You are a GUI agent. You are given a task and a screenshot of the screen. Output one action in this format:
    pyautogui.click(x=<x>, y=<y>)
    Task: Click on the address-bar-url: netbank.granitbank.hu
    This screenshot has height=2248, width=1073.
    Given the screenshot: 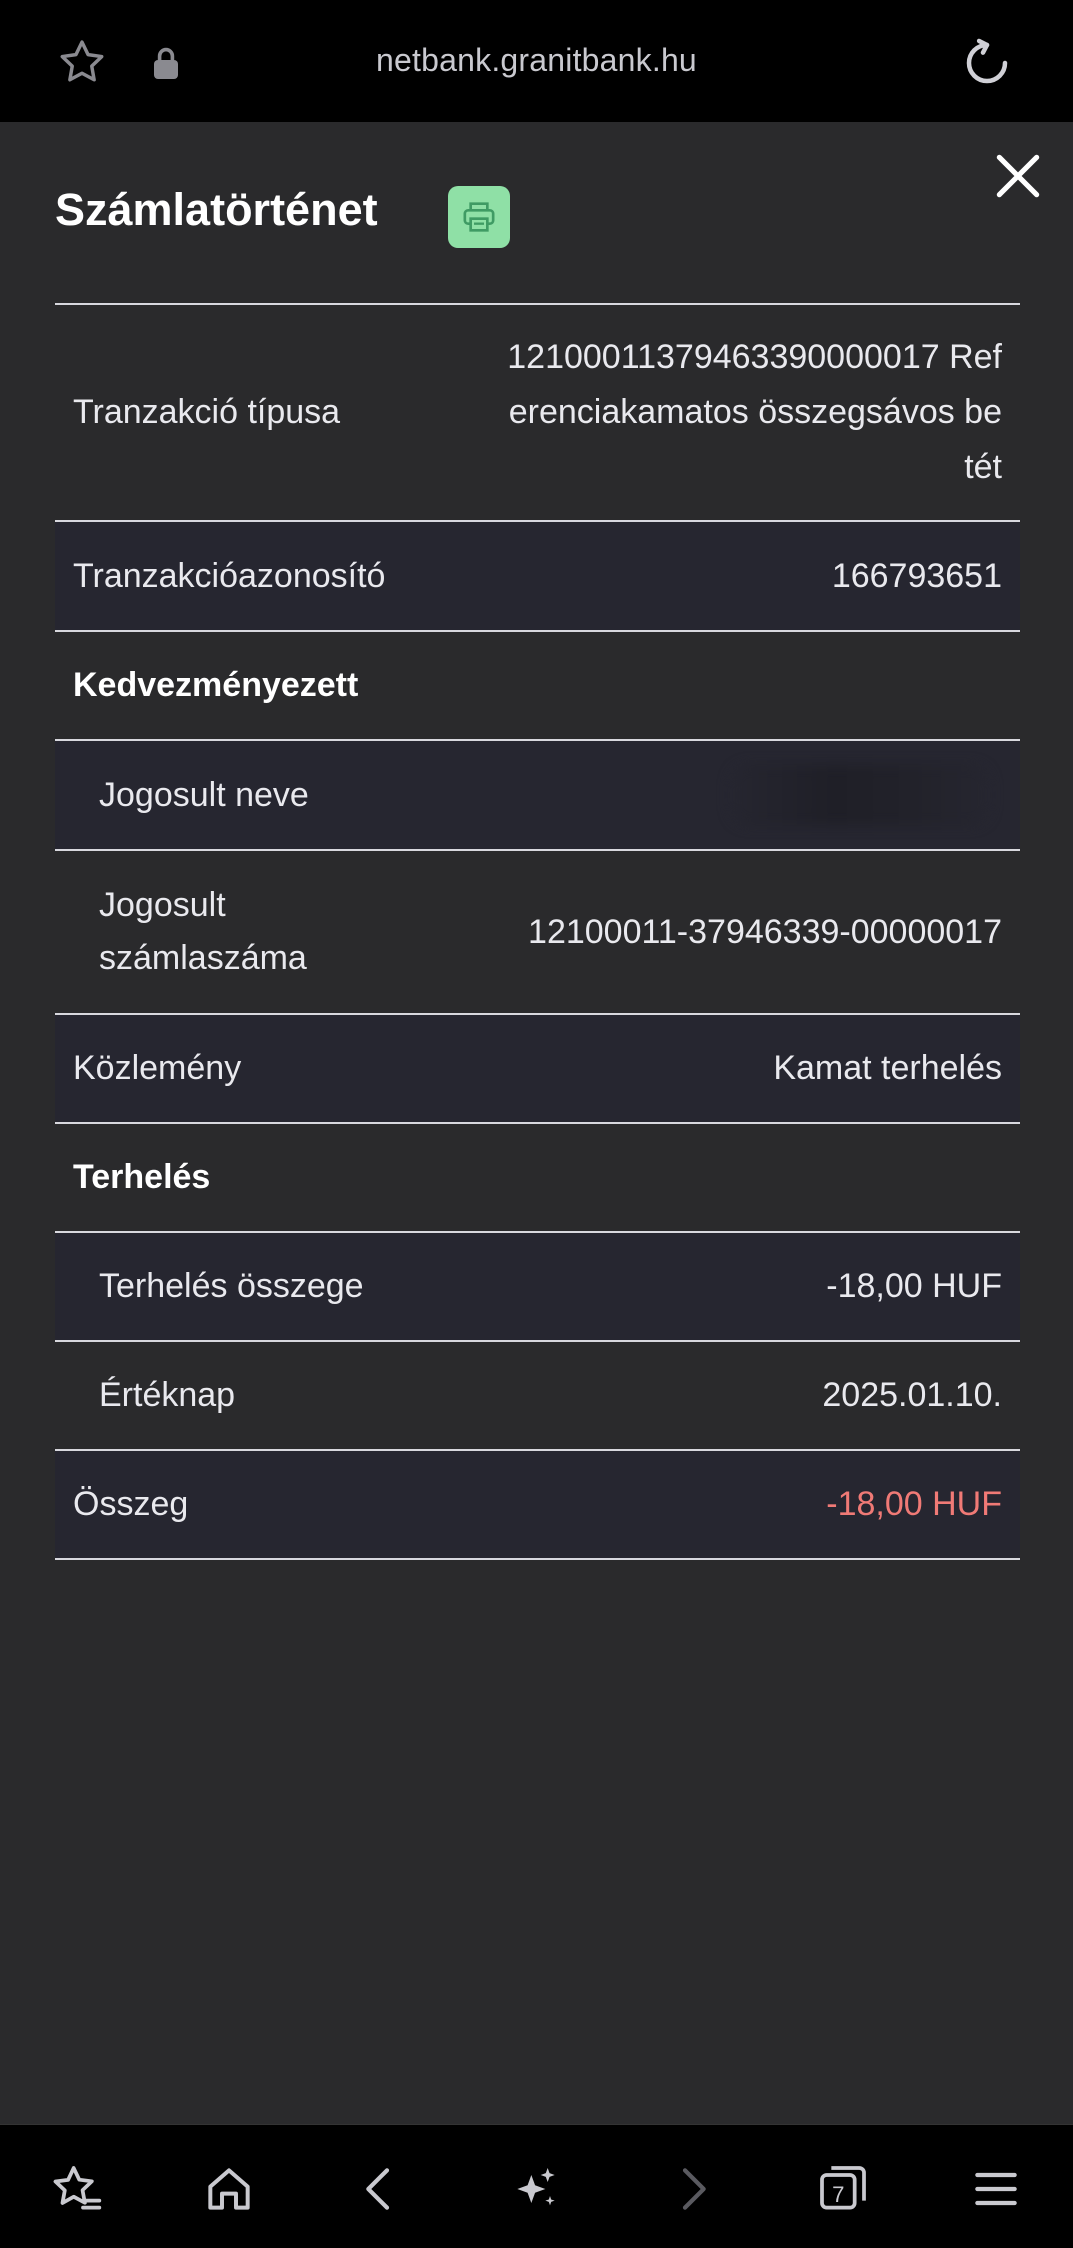 What is the action you would take?
    pyautogui.click(x=536, y=60)
    